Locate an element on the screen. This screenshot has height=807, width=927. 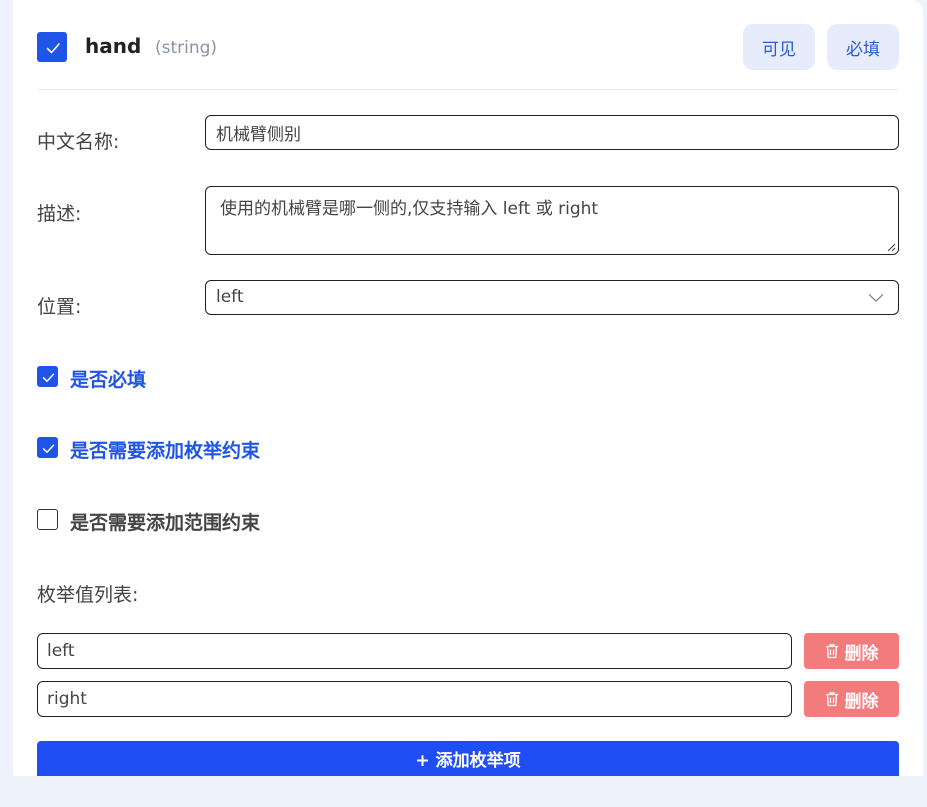
required-button: 必填 is located at coordinates (863, 47).